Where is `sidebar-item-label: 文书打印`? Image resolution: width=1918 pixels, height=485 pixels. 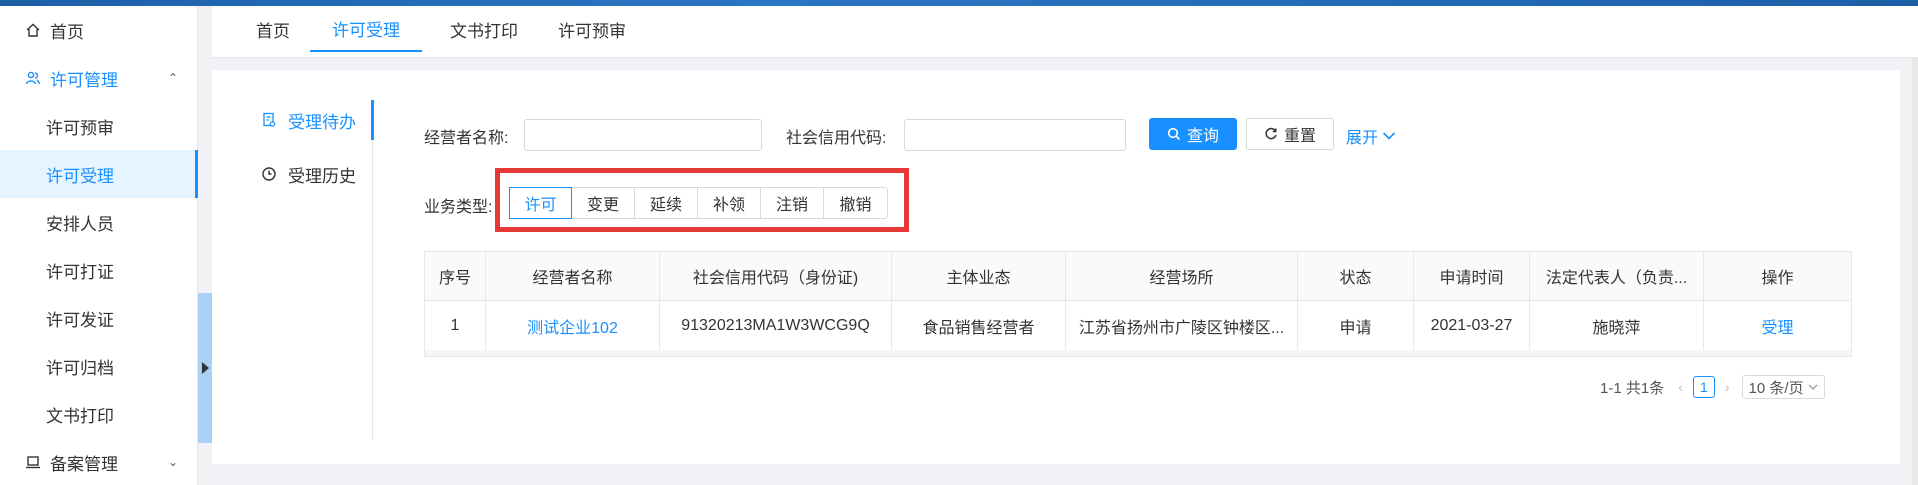 sidebar-item-label: 文书打印 is located at coordinates (80, 416).